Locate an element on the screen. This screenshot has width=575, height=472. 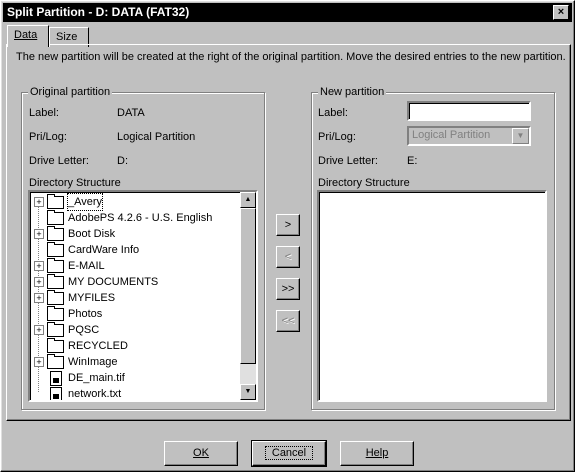
ok-label: OK is located at coordinates (201, 453).